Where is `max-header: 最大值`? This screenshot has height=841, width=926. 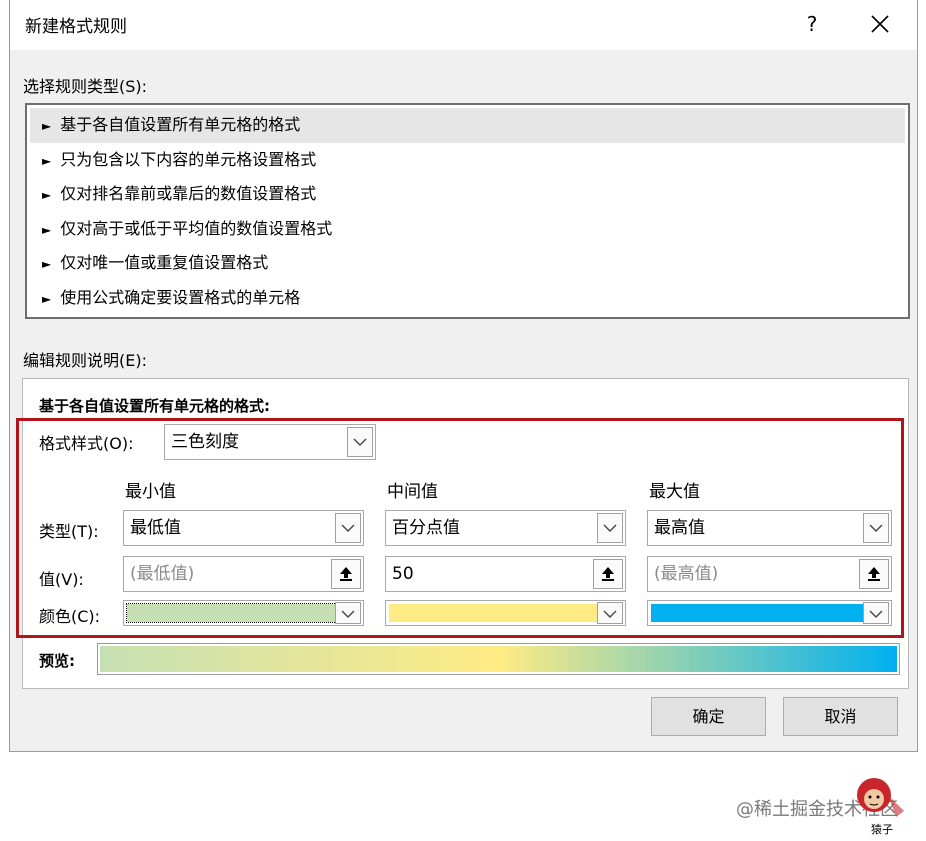
max-header: 最大值 is located at coordinates (674, 492).